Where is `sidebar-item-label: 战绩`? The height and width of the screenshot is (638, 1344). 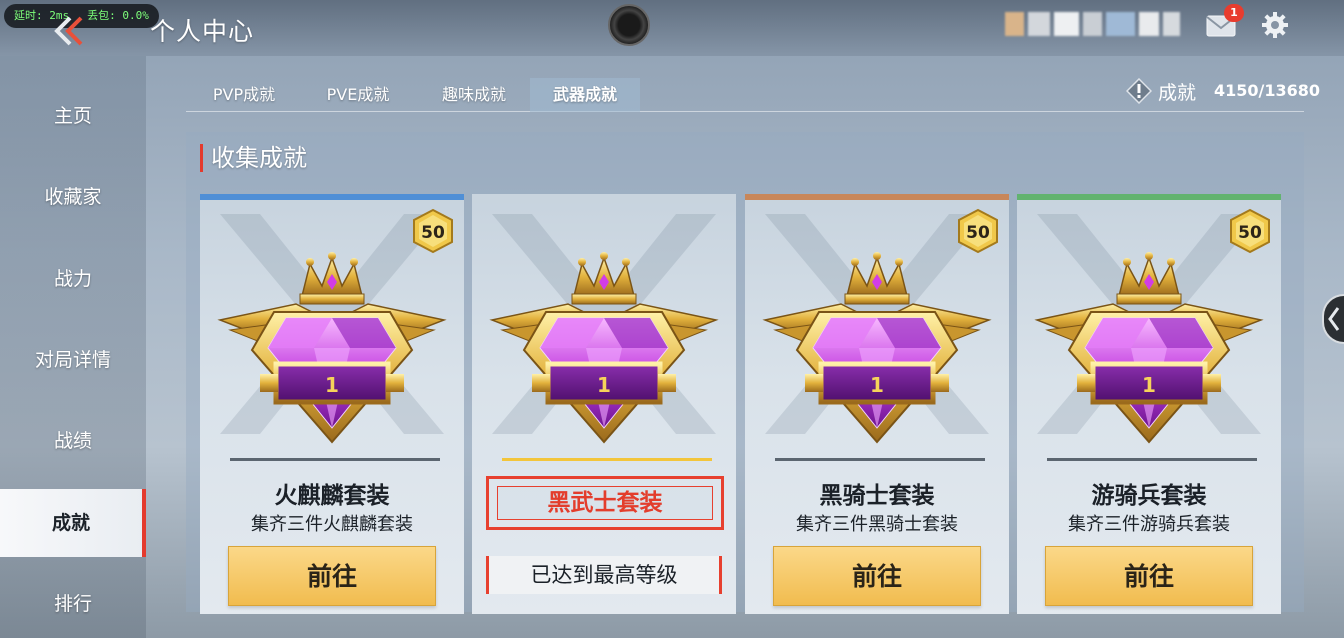
sidebar-item-label: 战绩 is located at coordinates (72, 441).